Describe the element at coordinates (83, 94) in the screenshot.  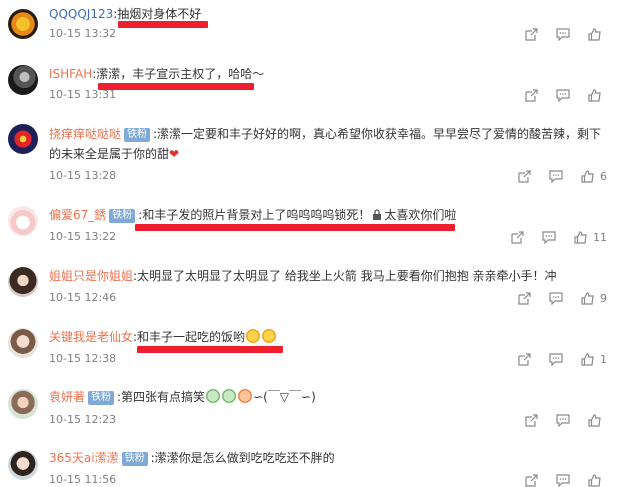
I see `timestamp: 10-15 13:31` at that location.